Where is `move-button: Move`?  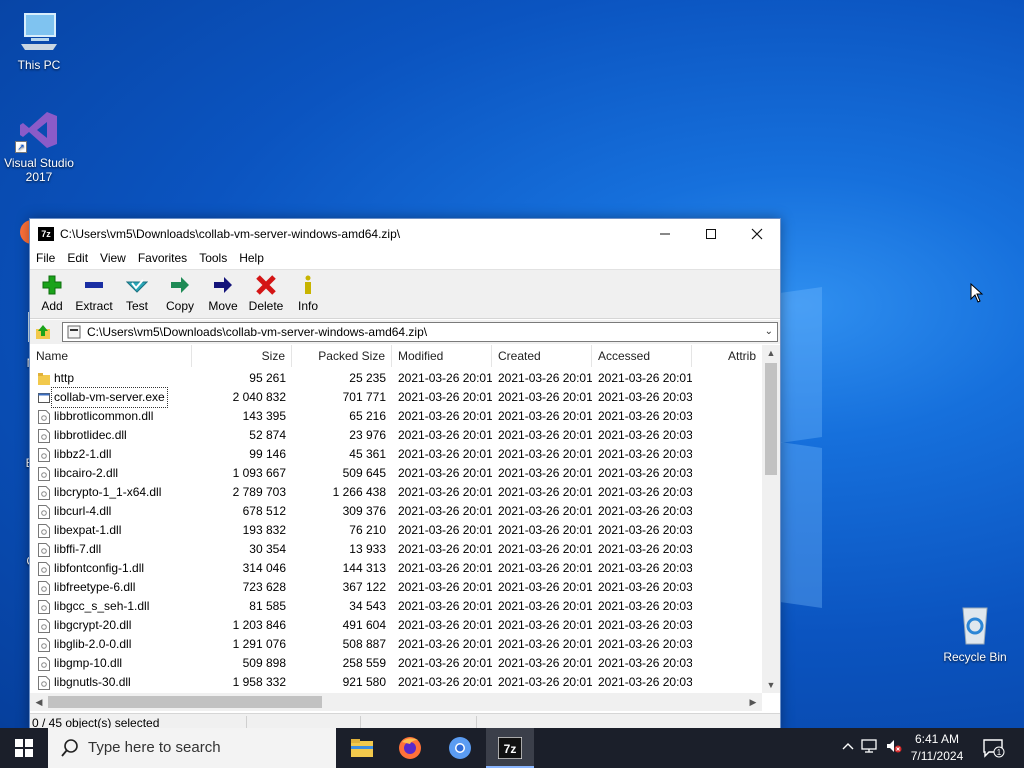 move-button: Move is located at coordinates (223, 295).